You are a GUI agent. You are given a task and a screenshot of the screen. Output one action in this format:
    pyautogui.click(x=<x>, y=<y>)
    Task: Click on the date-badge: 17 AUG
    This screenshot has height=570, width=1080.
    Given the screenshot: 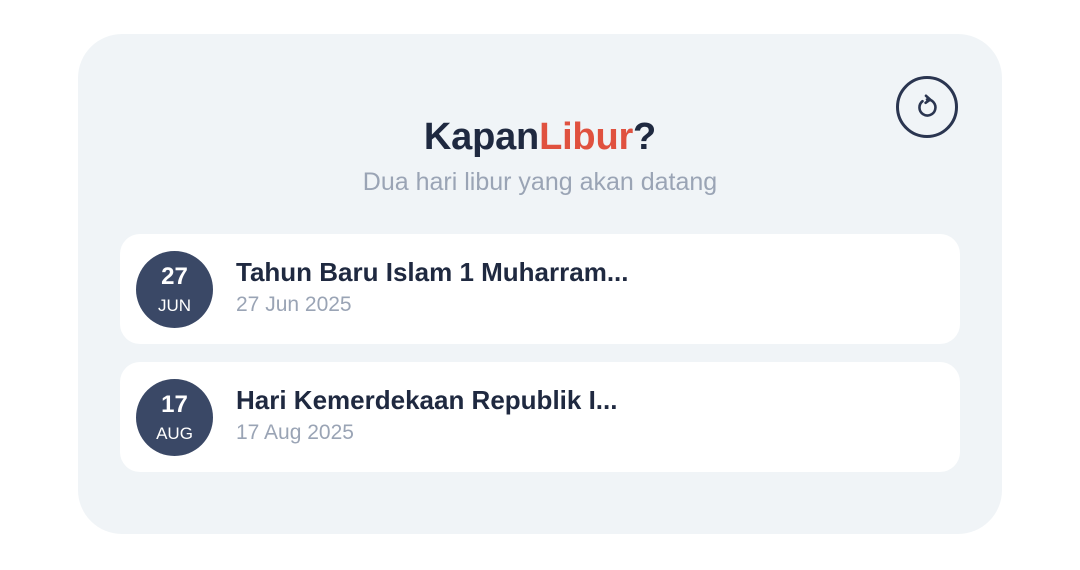 What is the action you would take?
    pyautogui.click(x=174, y=417)
    